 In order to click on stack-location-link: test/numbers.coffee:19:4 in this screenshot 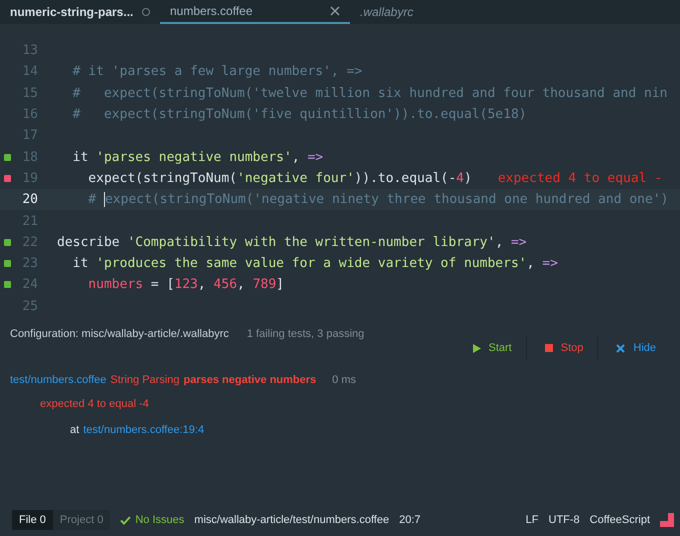, I will do `click(143, 430)`.